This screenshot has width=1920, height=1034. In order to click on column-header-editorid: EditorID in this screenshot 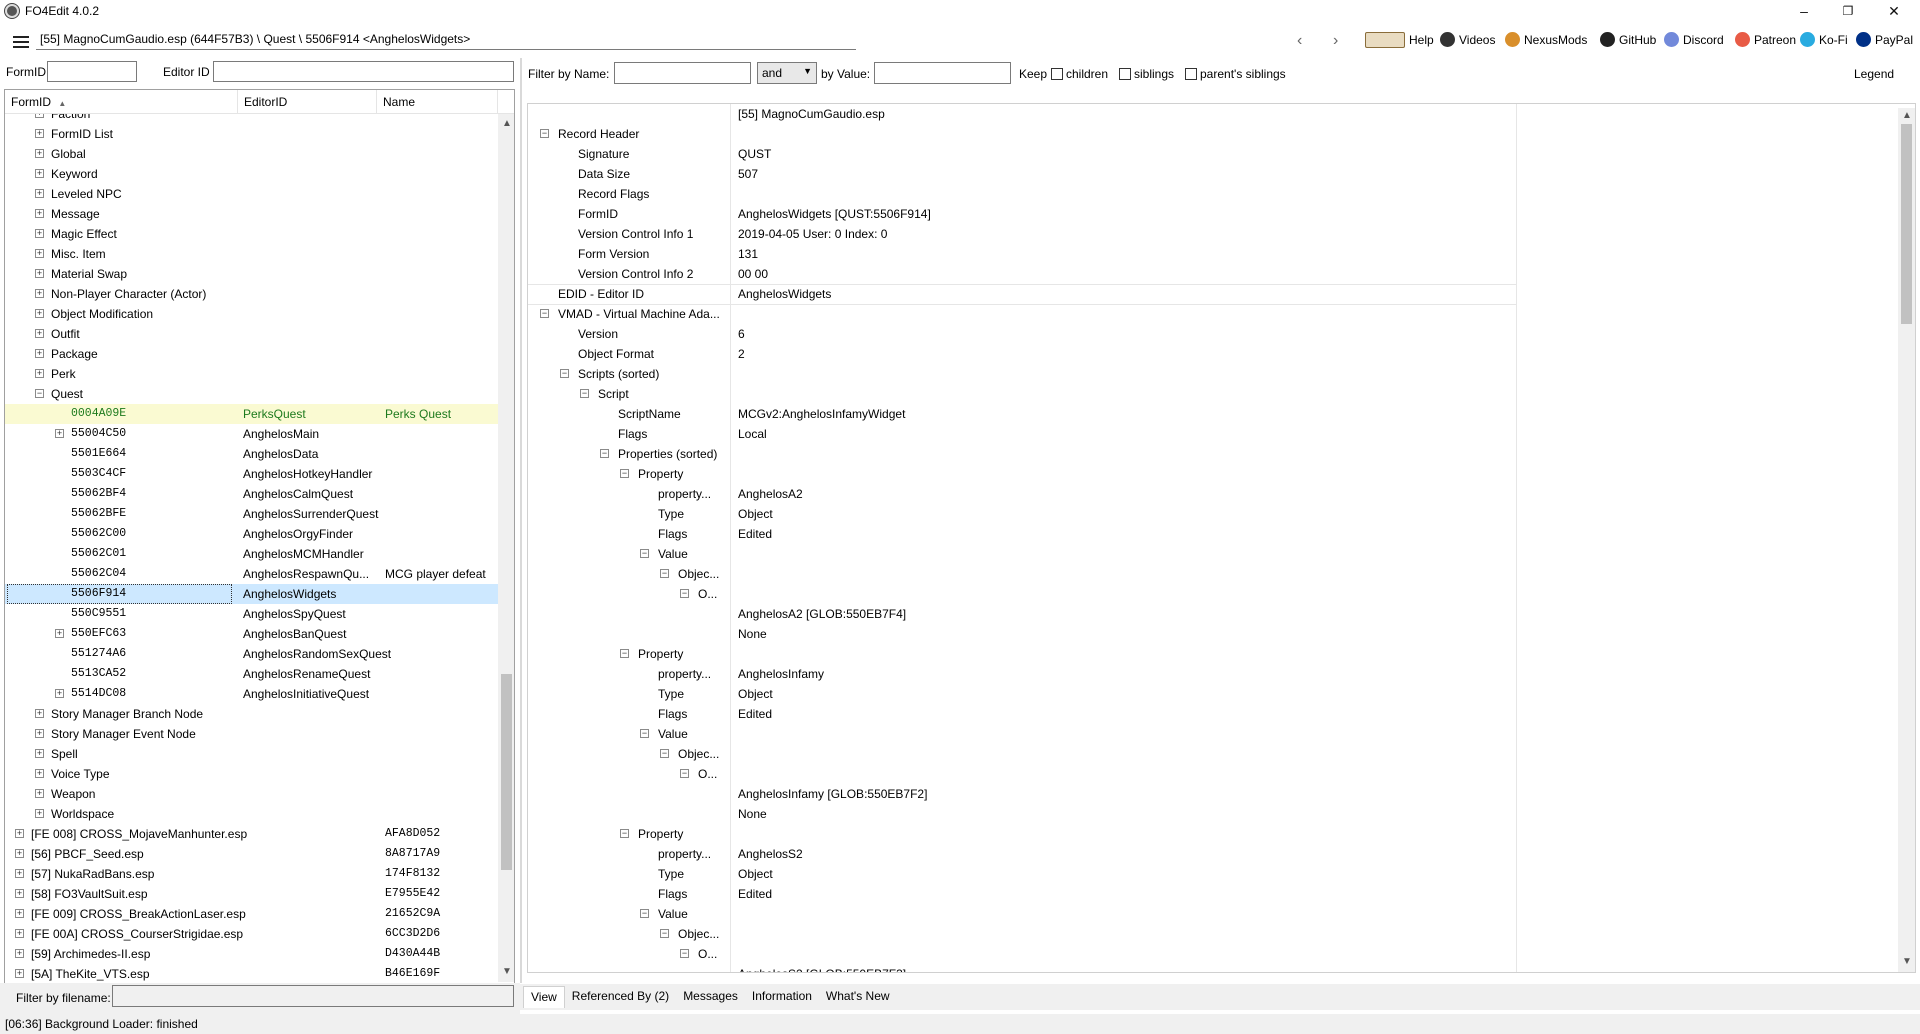, I will do `click(307, 102)`.